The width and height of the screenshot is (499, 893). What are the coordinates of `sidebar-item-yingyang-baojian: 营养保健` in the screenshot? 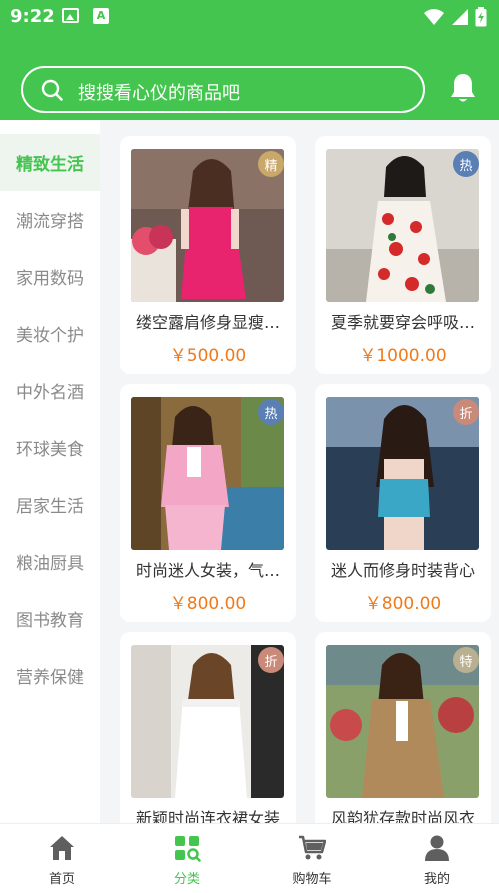 It's located at (50, 675).